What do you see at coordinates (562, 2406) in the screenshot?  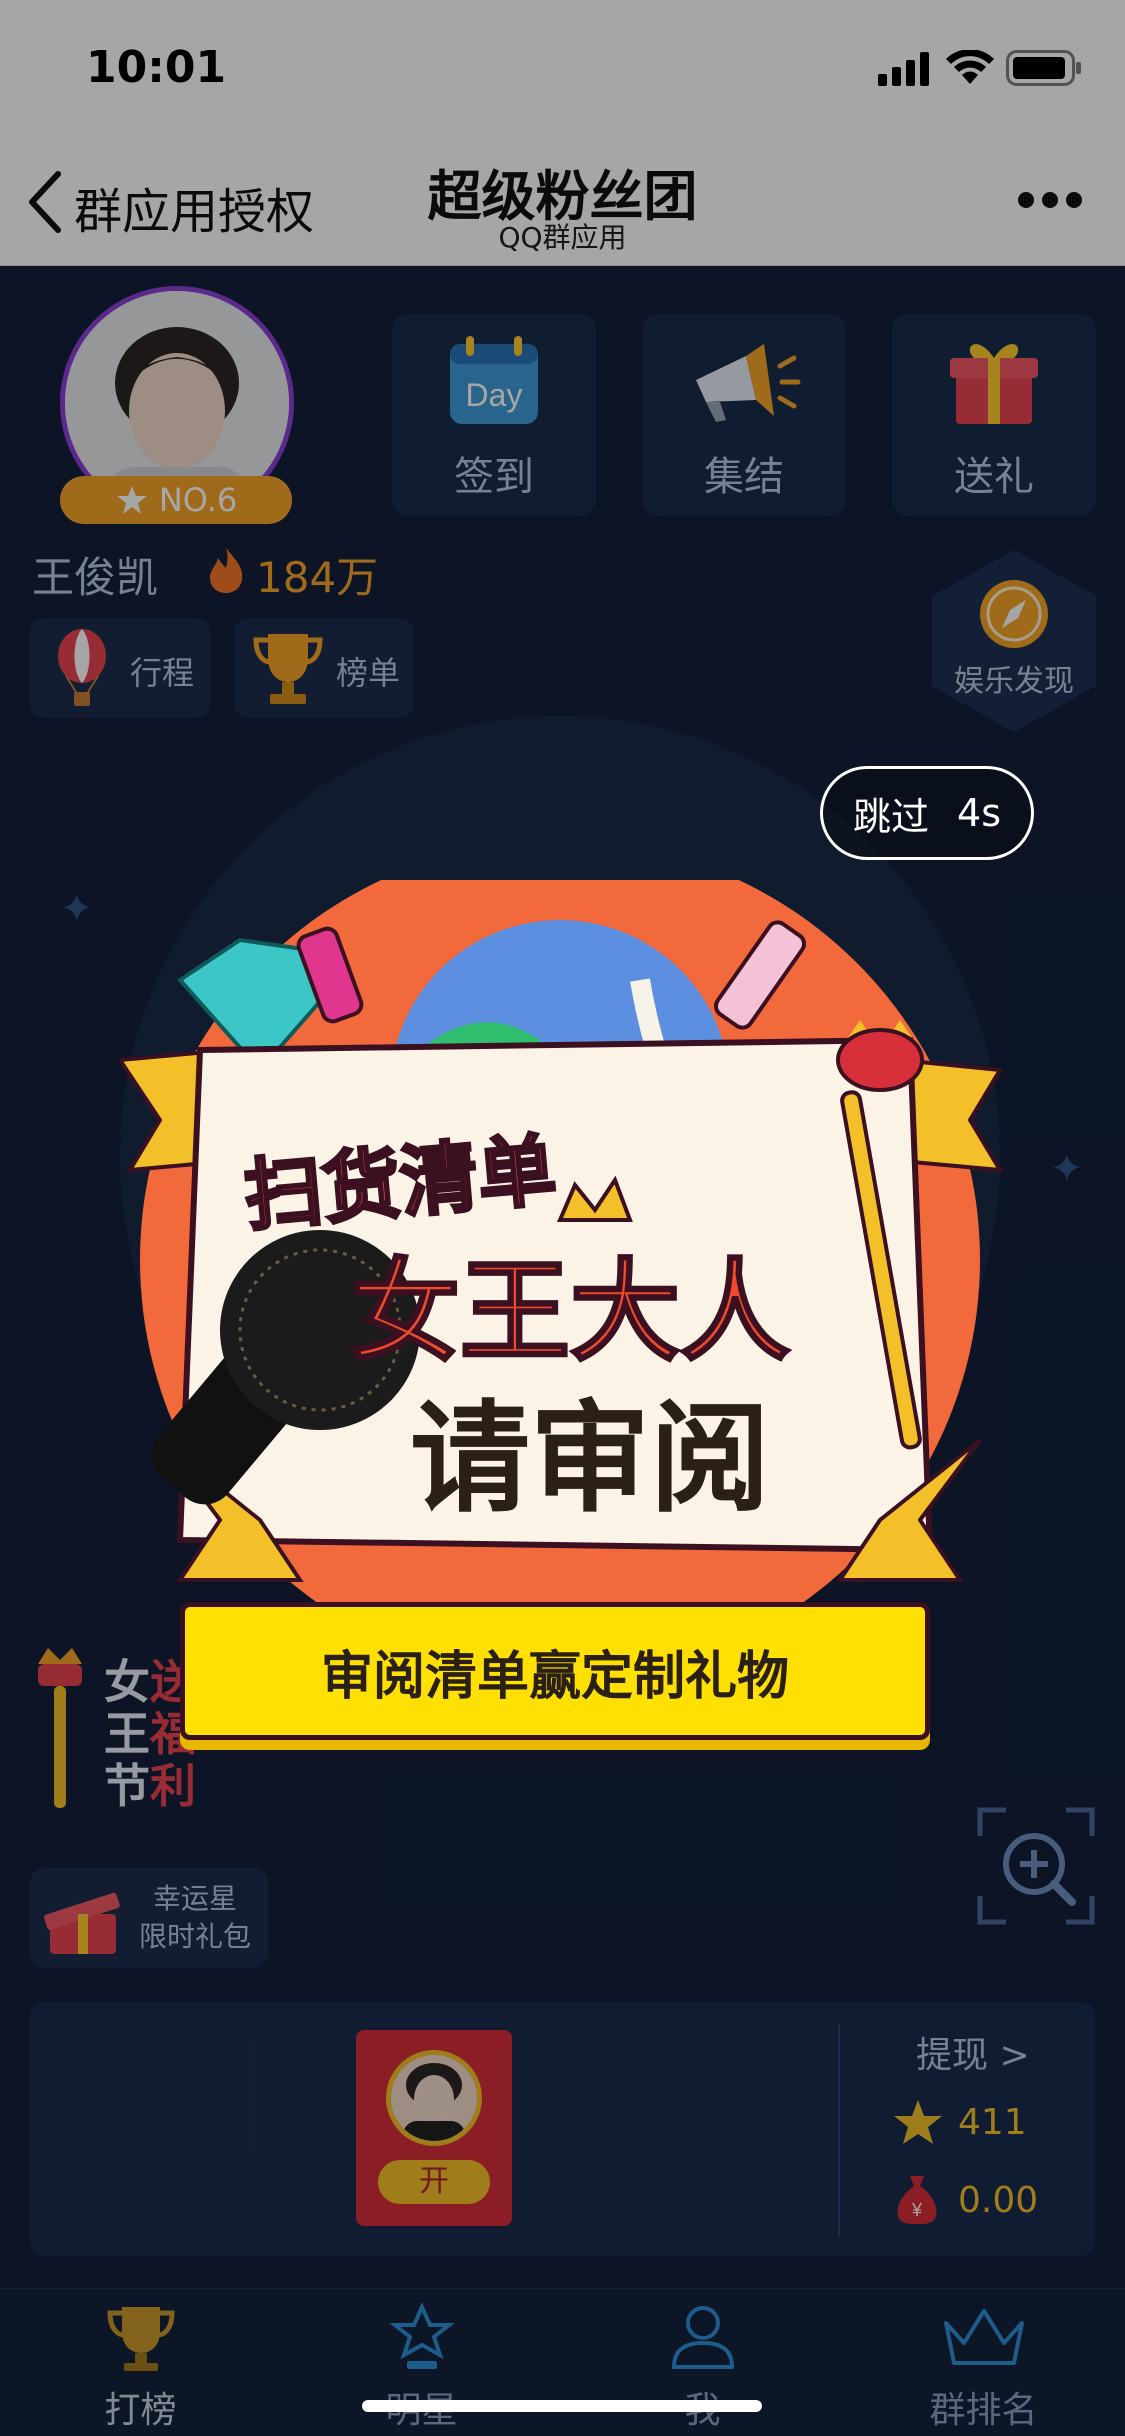 I see `home-indicator` at bounding box center [562, 2406].